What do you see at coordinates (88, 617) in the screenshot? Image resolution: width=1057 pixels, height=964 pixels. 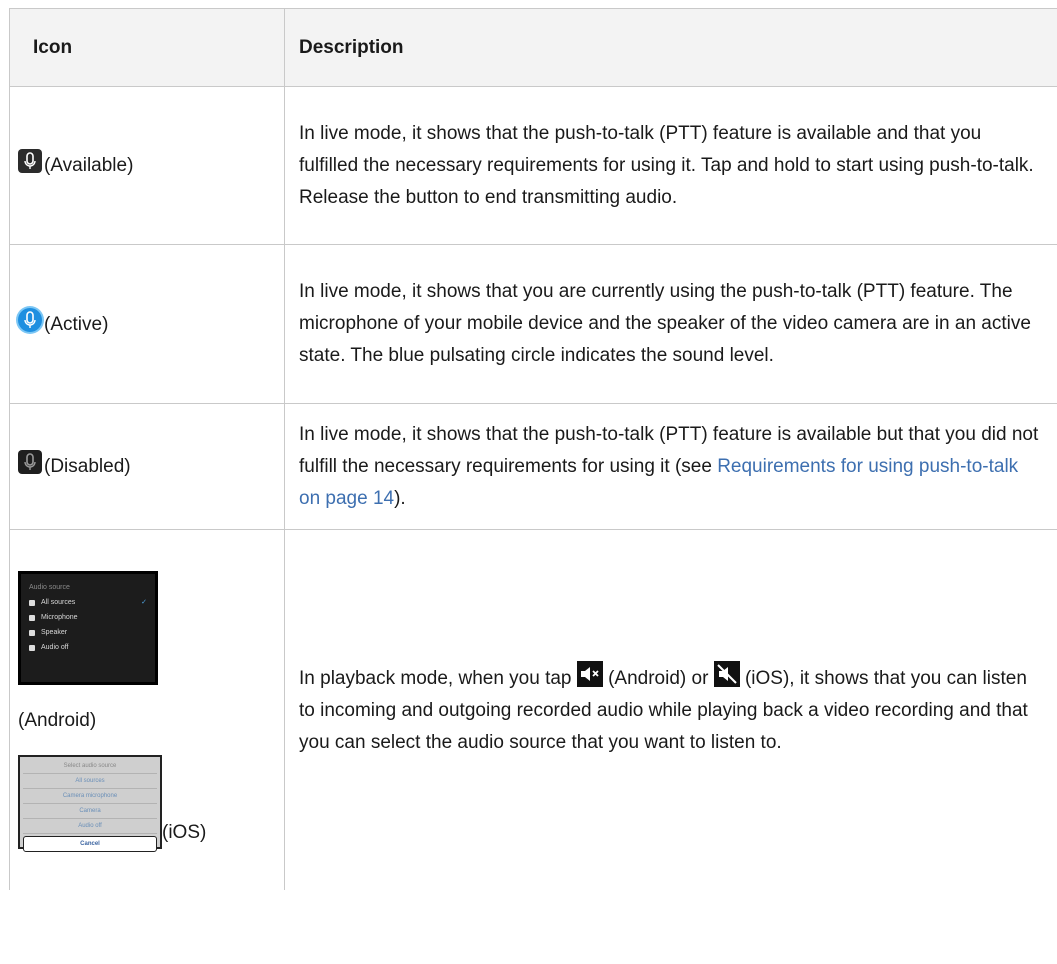 I see `android-menu-item: Microphone` at bounding box center [88, 617].